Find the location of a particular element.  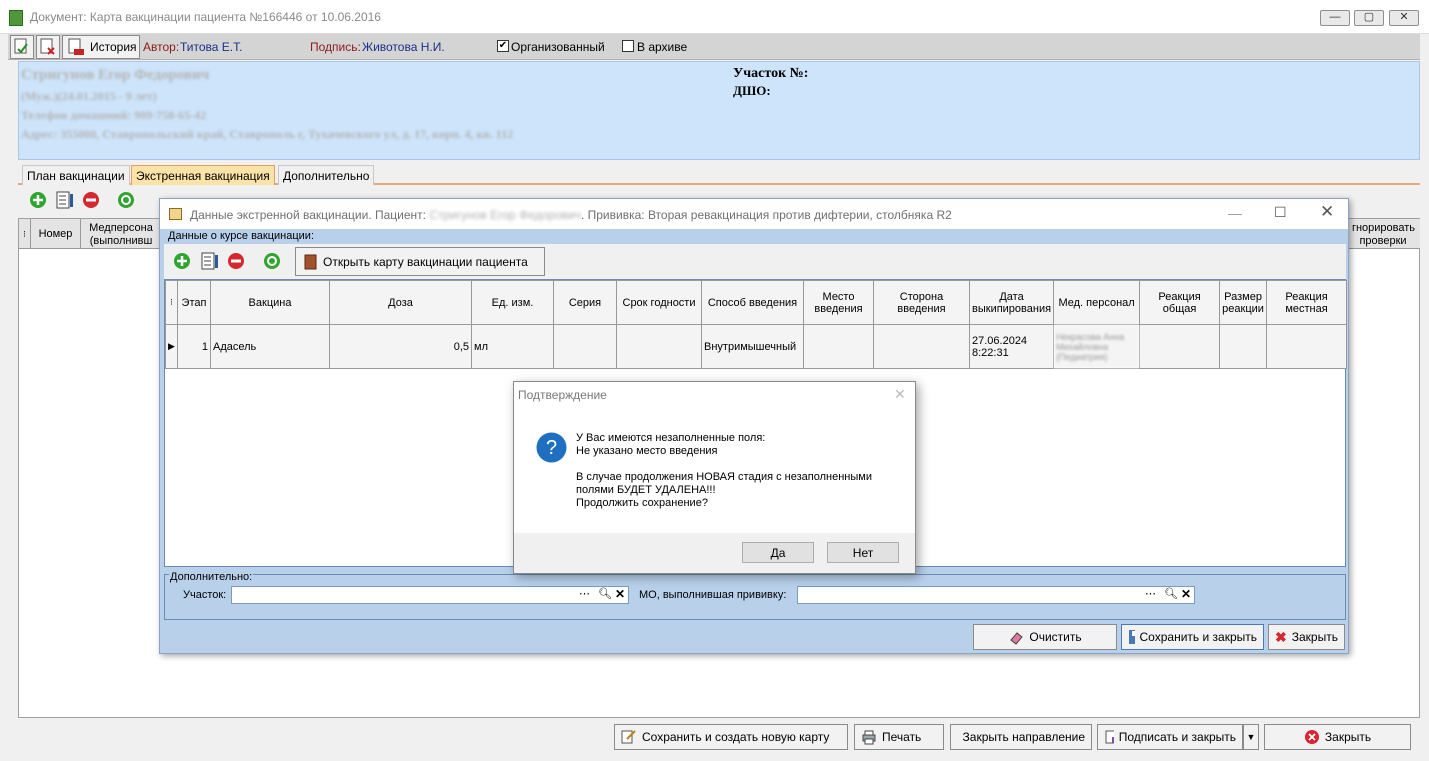

close-window-button: ✕ is located at coordinates (1404, 18).